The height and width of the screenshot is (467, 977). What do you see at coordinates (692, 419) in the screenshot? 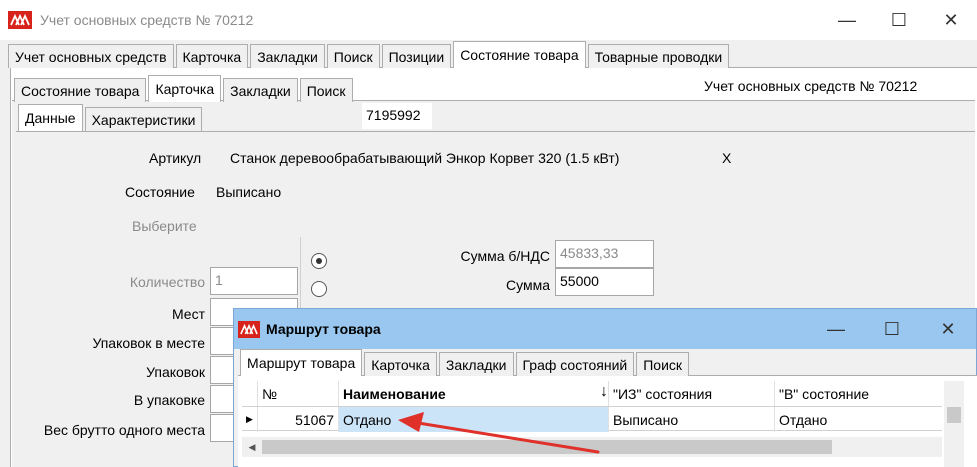
I see `row-from-state: Выписано` at bounding box center [692, 419].